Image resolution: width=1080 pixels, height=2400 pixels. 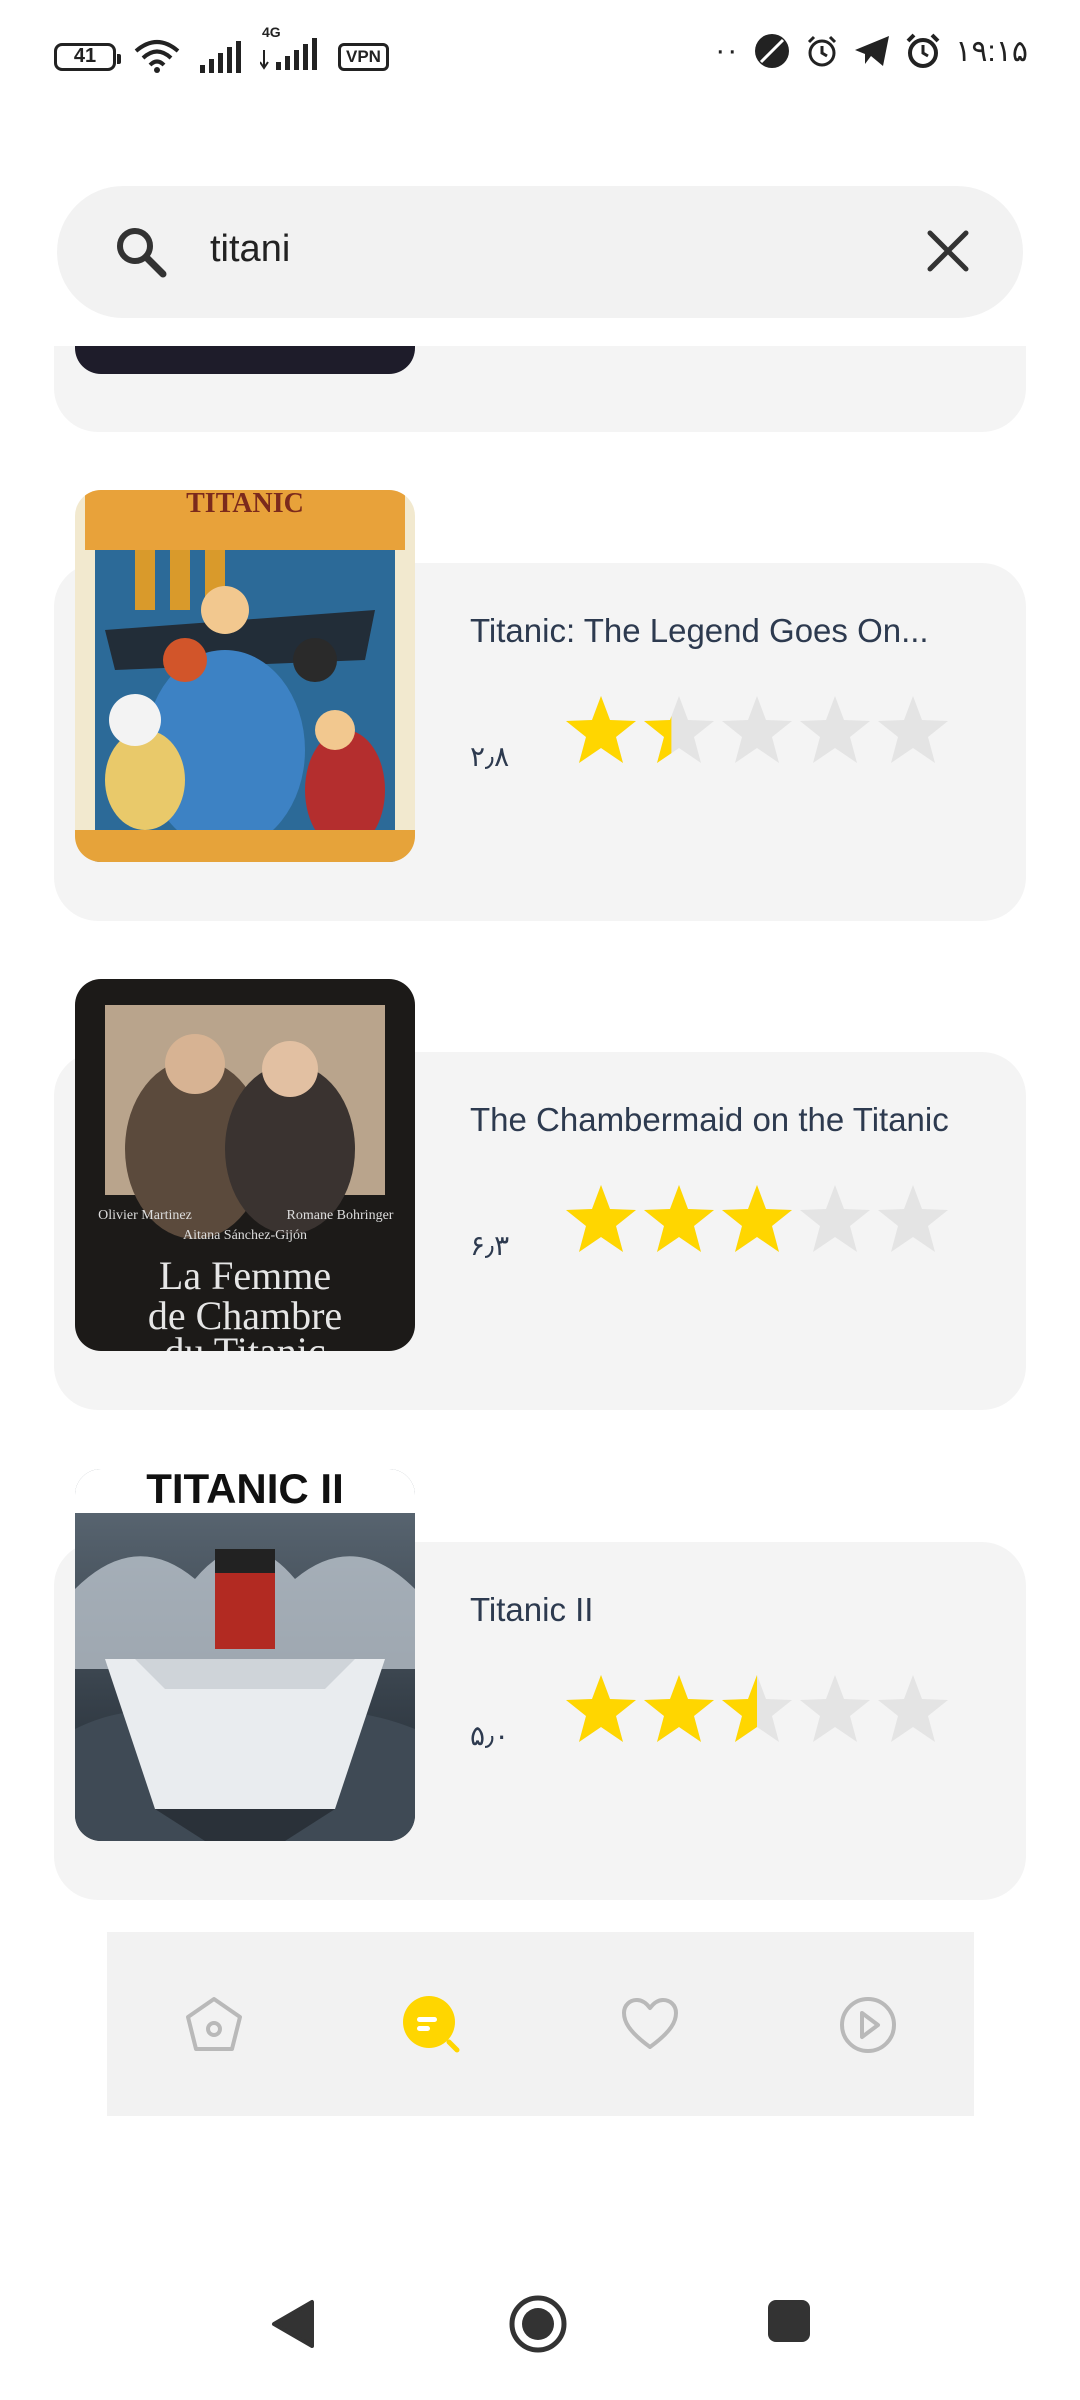 I want to click on movie-rating: ۵٫۰, so click(x=490, y=1735).